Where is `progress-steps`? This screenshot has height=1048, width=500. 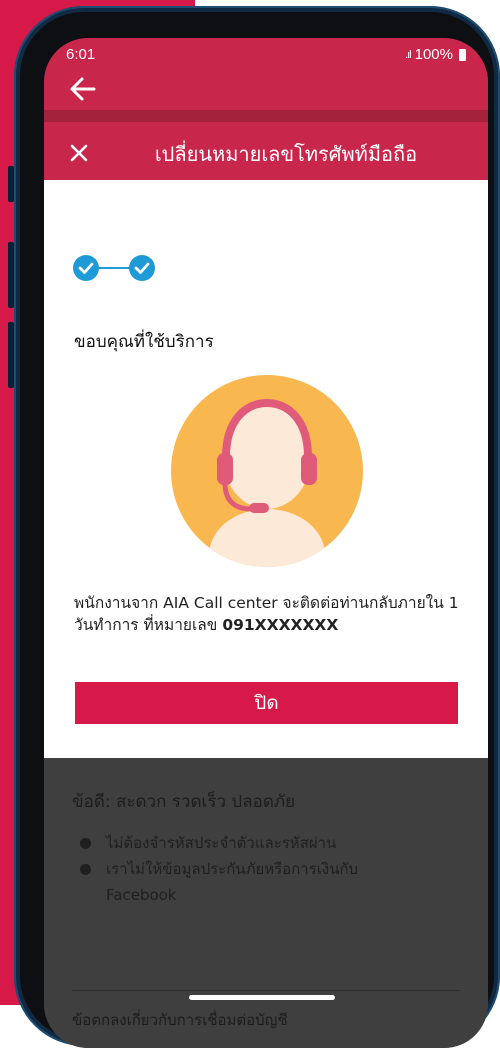
progress-steps is located at coordinates (114, 268).